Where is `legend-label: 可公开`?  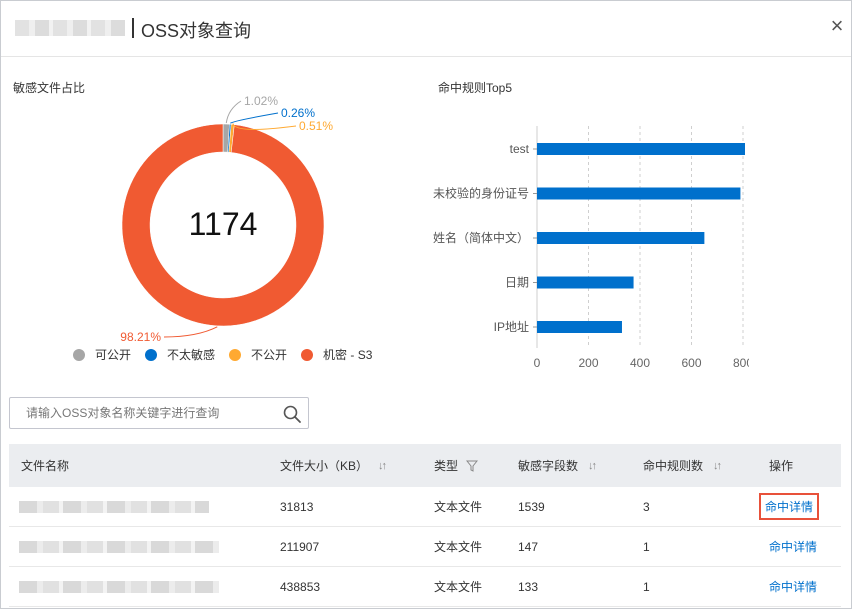 legend-label: 可公开 is located at coordinates (113, 355).